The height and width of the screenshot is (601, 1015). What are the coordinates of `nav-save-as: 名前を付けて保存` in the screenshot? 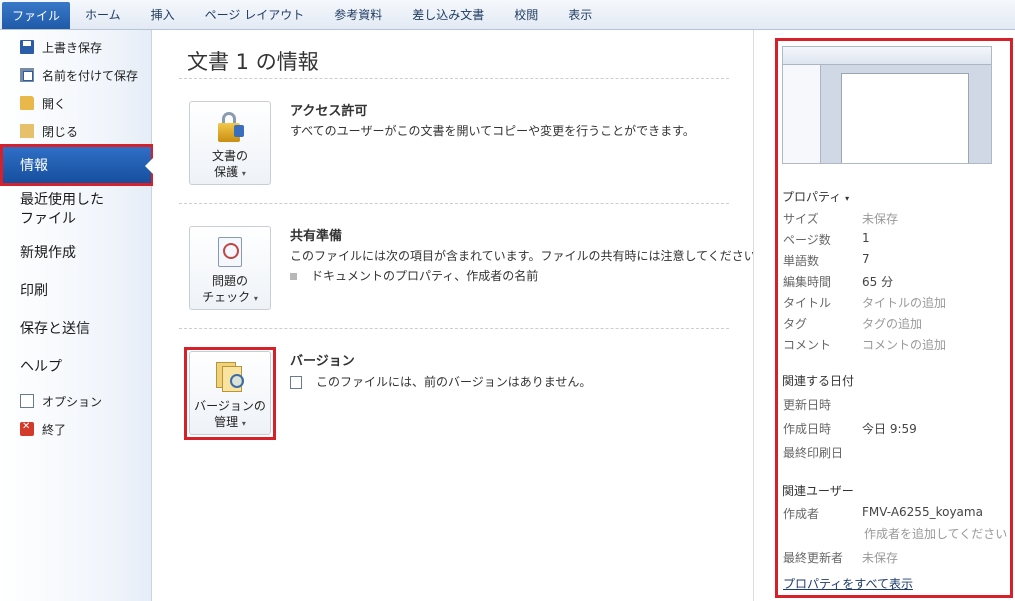 It's located at (79, 75).